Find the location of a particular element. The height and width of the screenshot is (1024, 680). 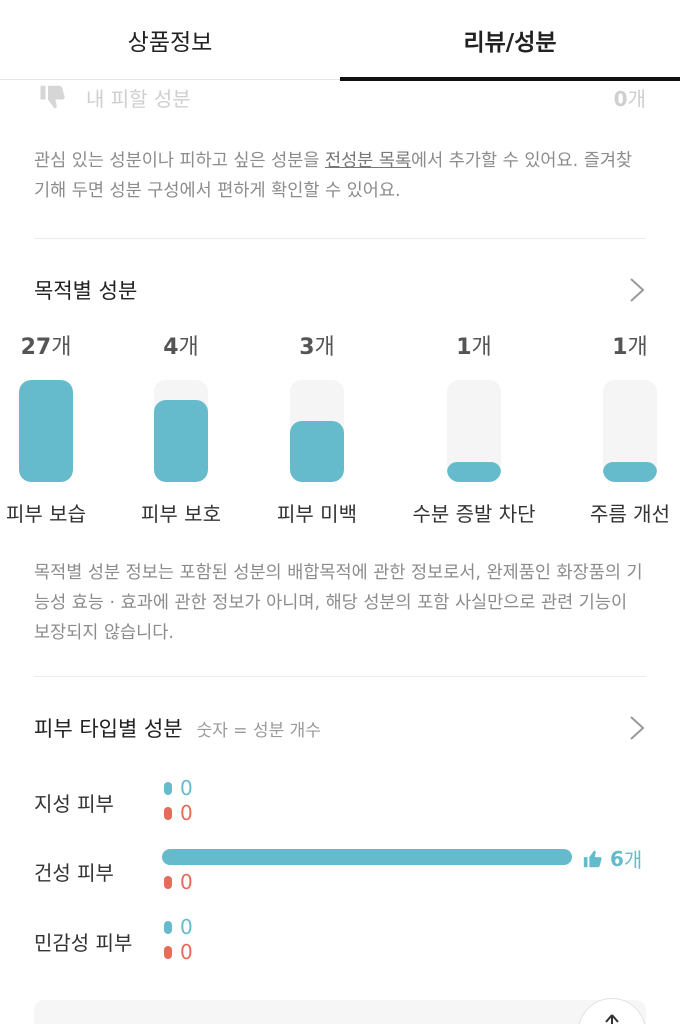

purpose-item: 1개 수분 증발 차단 is located at coordinates (474, 428).